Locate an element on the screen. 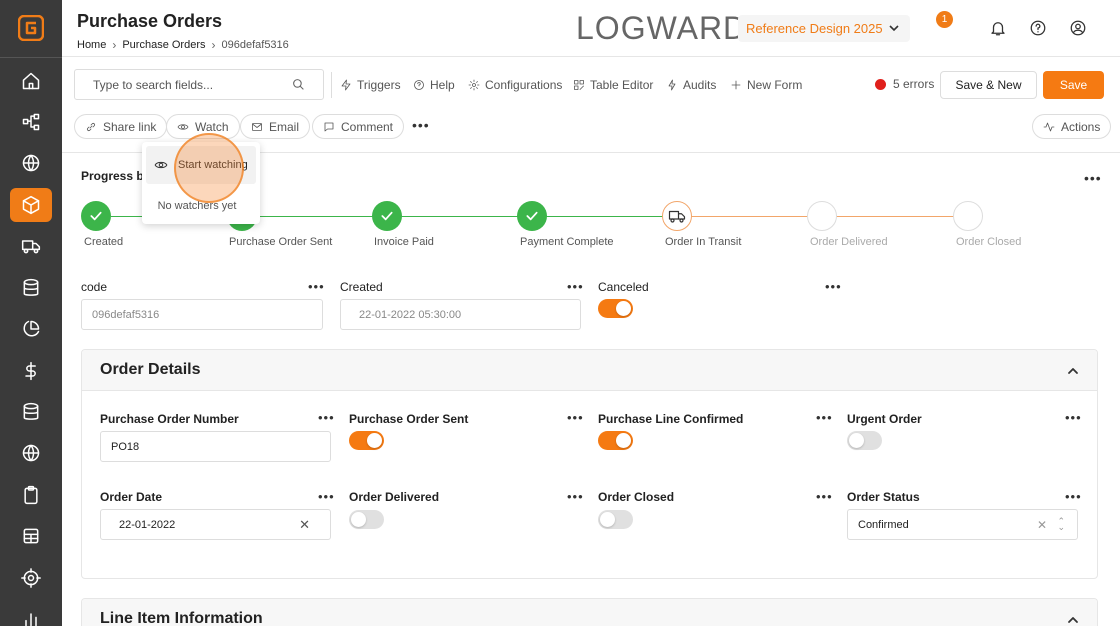 This screenshot has width=1120, height=626. table-editor-button: Table Editor is located at coordinates (613, 85).